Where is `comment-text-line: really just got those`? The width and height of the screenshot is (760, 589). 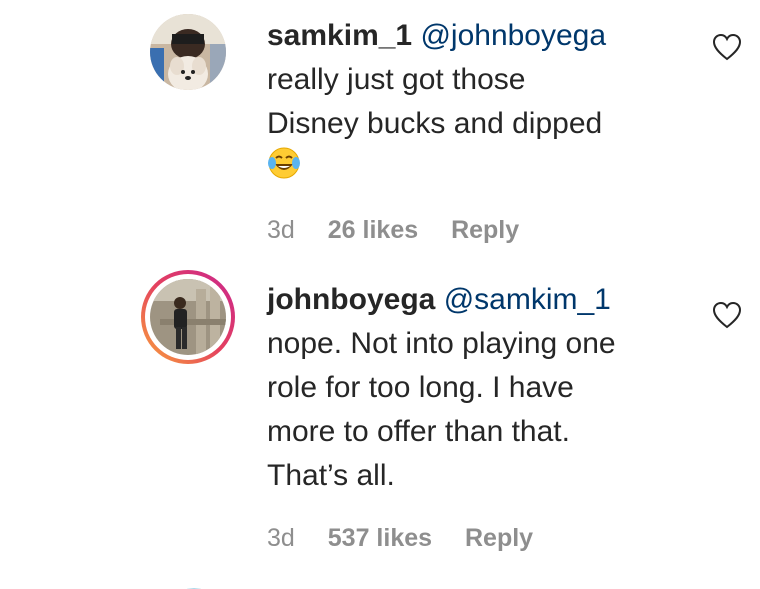
comment-text-line: really just got those is located at coordinates (396, 79).